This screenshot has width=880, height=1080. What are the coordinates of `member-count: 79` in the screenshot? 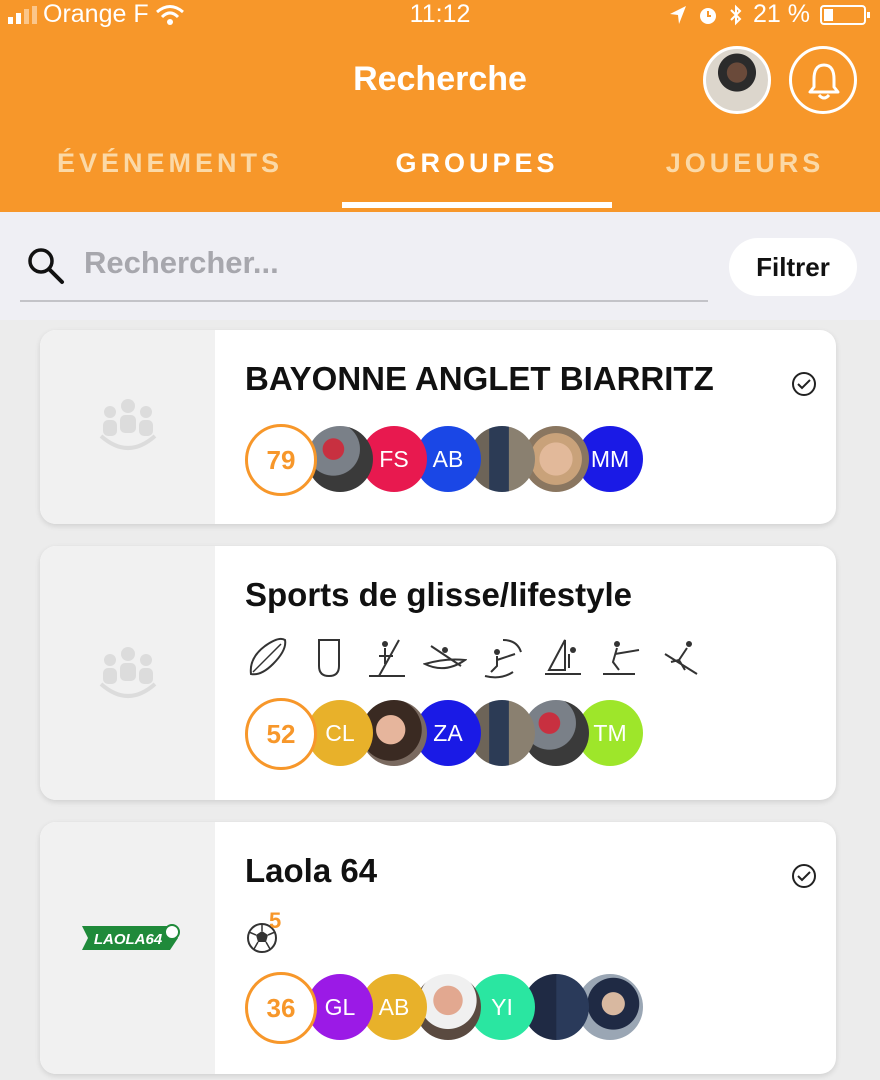 It's located at (281, 460).